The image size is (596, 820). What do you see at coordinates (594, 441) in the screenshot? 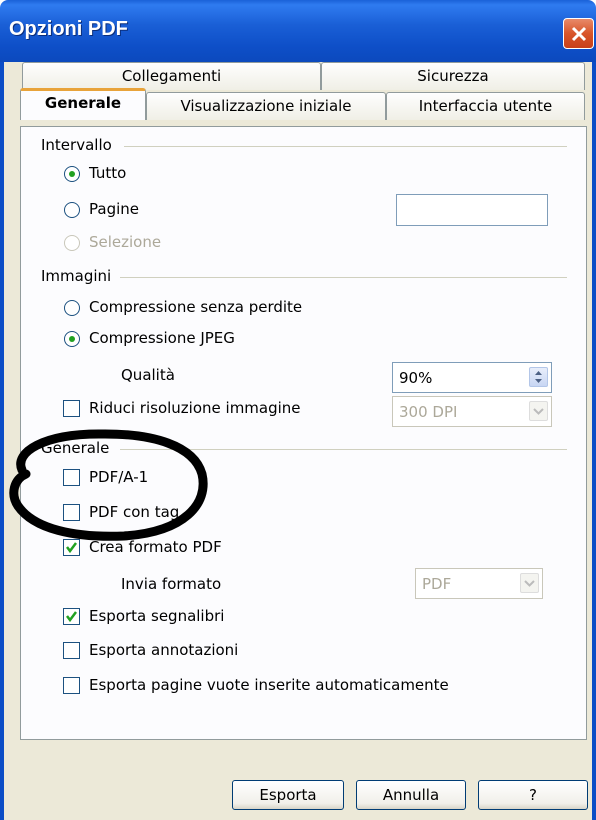
I see `window-frame-right` at bounding box center [594, 441].